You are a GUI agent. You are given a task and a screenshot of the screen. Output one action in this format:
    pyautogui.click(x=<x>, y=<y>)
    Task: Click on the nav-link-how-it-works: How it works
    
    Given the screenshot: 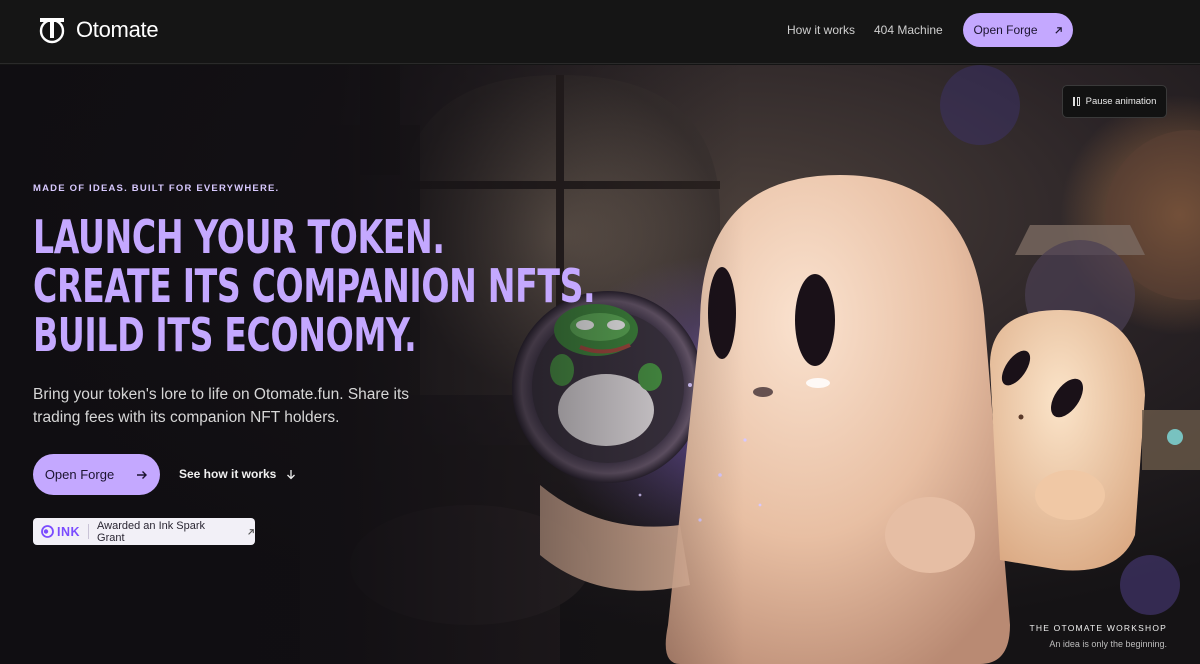 What is the action you would take?
    pyautogui.click(x=821, y=30)
    